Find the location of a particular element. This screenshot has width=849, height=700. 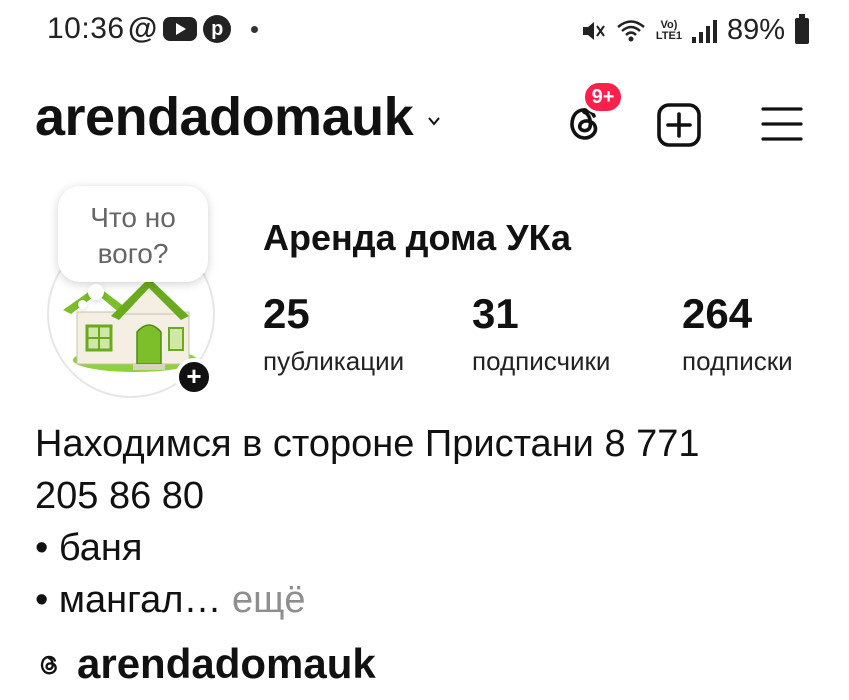

youtube-icon is located at coordinates (180, 29).